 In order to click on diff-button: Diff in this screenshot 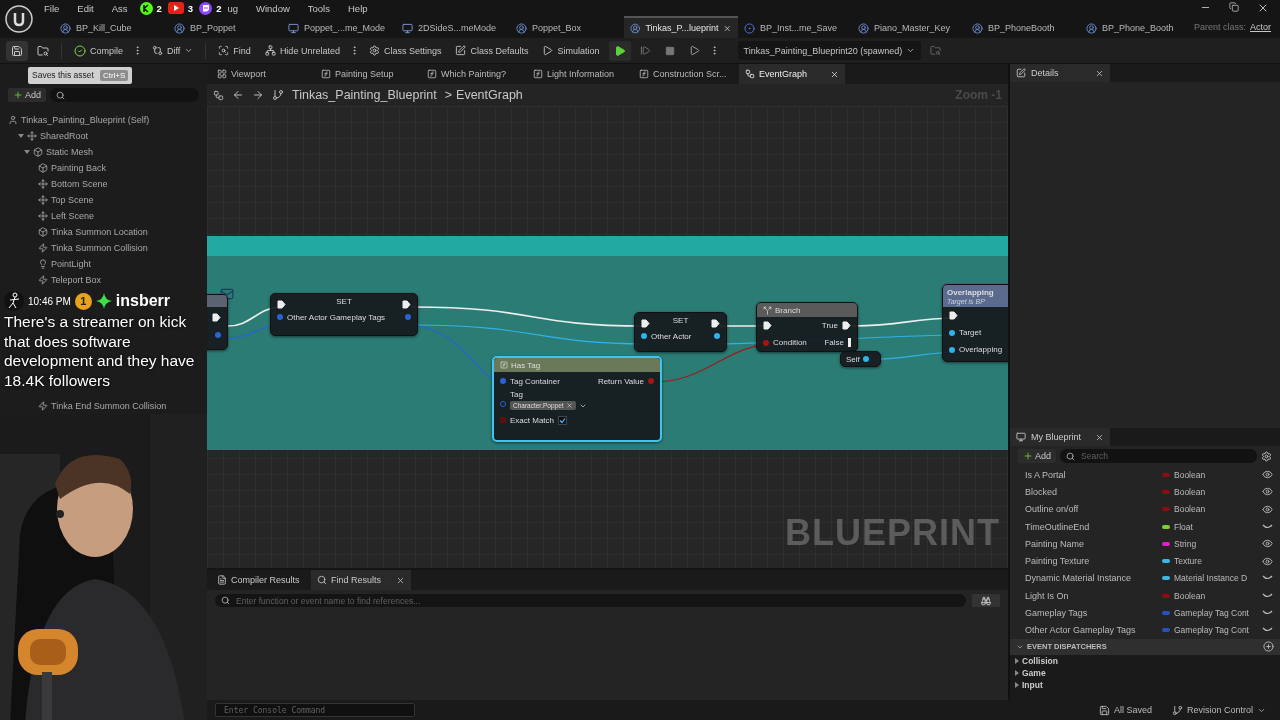, I will do `click(173, 50)`.